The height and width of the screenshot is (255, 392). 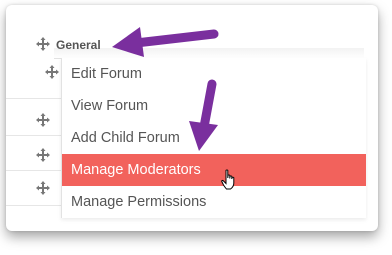 What do you see at coordinates (228, 179) in the screenshot?
I see `hand-cursor-icon` at bounding box center [228, 179].